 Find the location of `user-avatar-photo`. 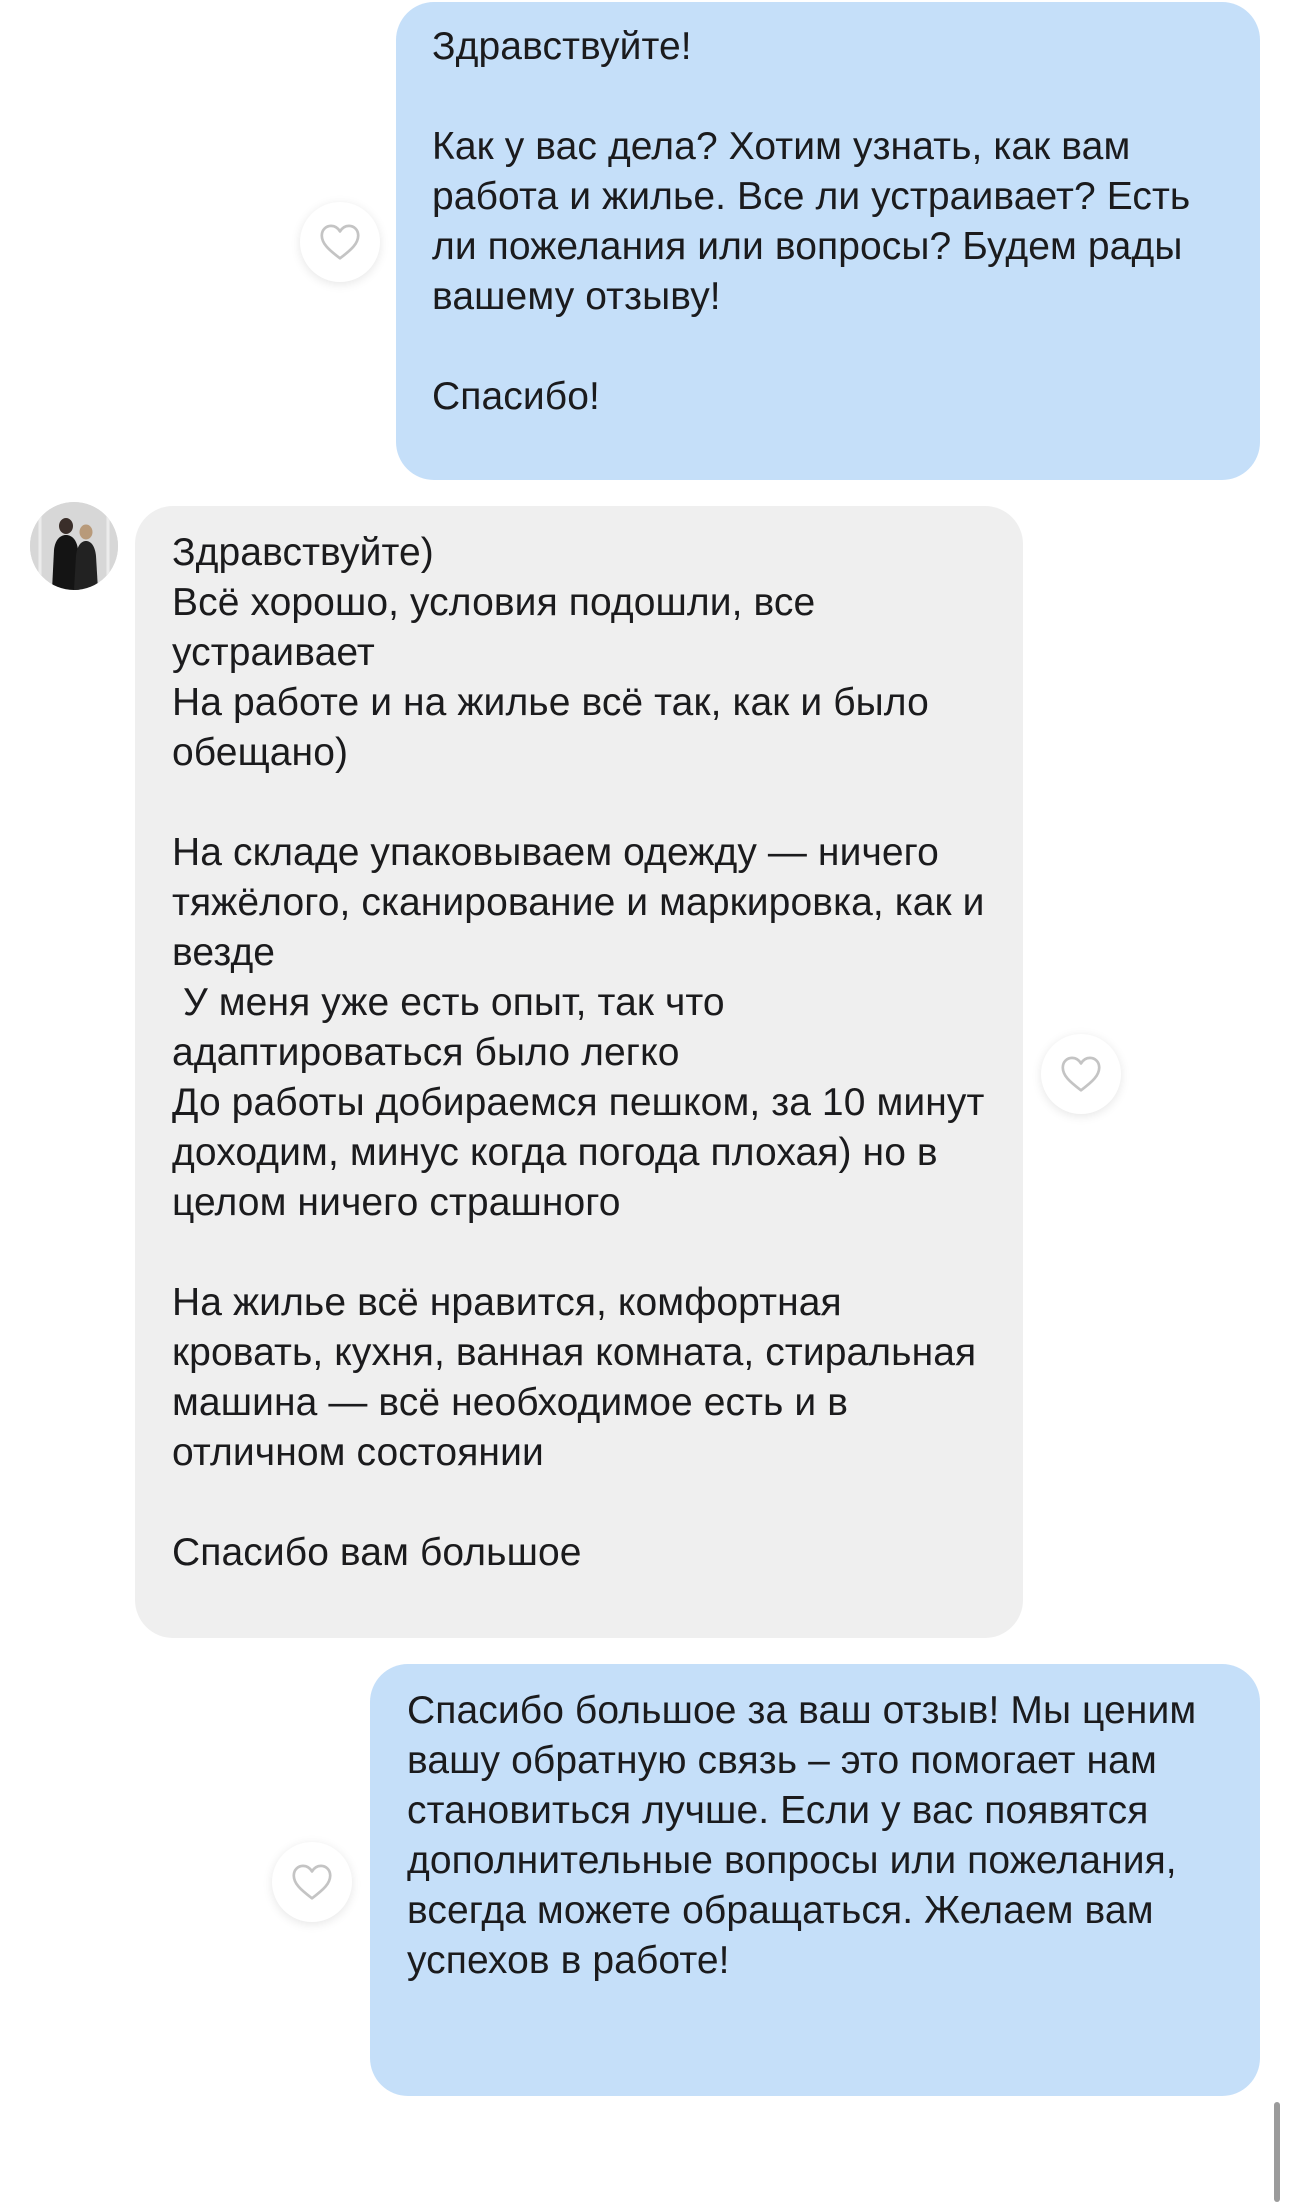

user-avatar-photo is located at coordinates (74, 546).